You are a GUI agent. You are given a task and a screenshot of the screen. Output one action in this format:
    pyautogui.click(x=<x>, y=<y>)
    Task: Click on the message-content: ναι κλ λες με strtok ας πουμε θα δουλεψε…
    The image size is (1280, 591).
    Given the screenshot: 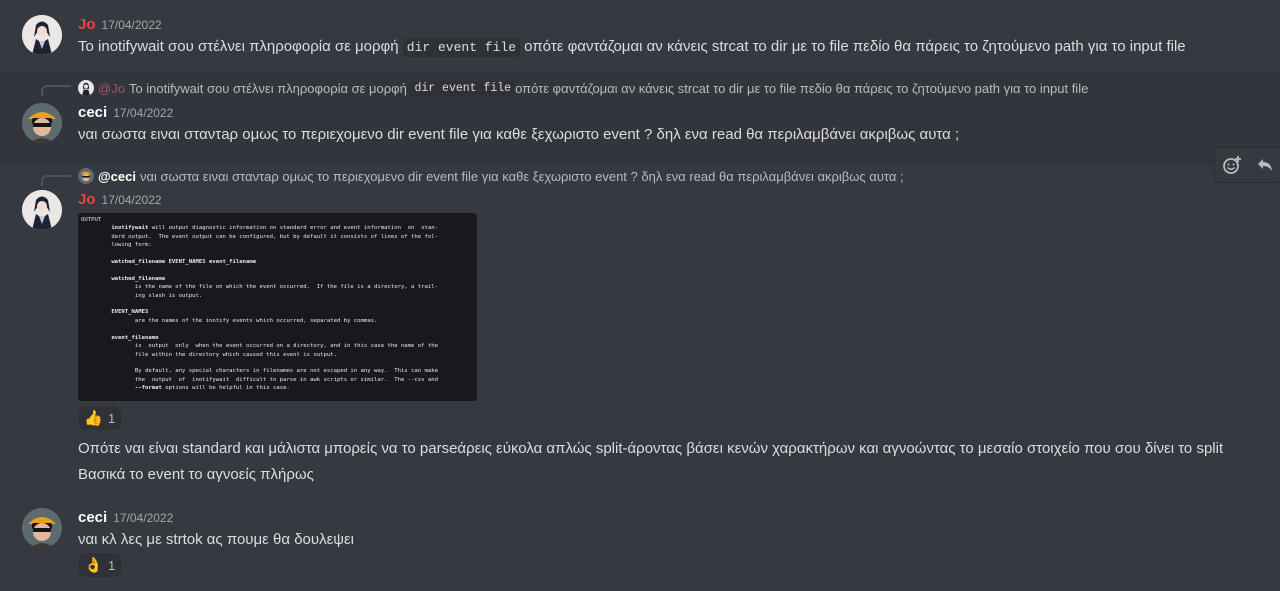 What is the action you would take?
    pyautogui.click(x=216, y=539)
    